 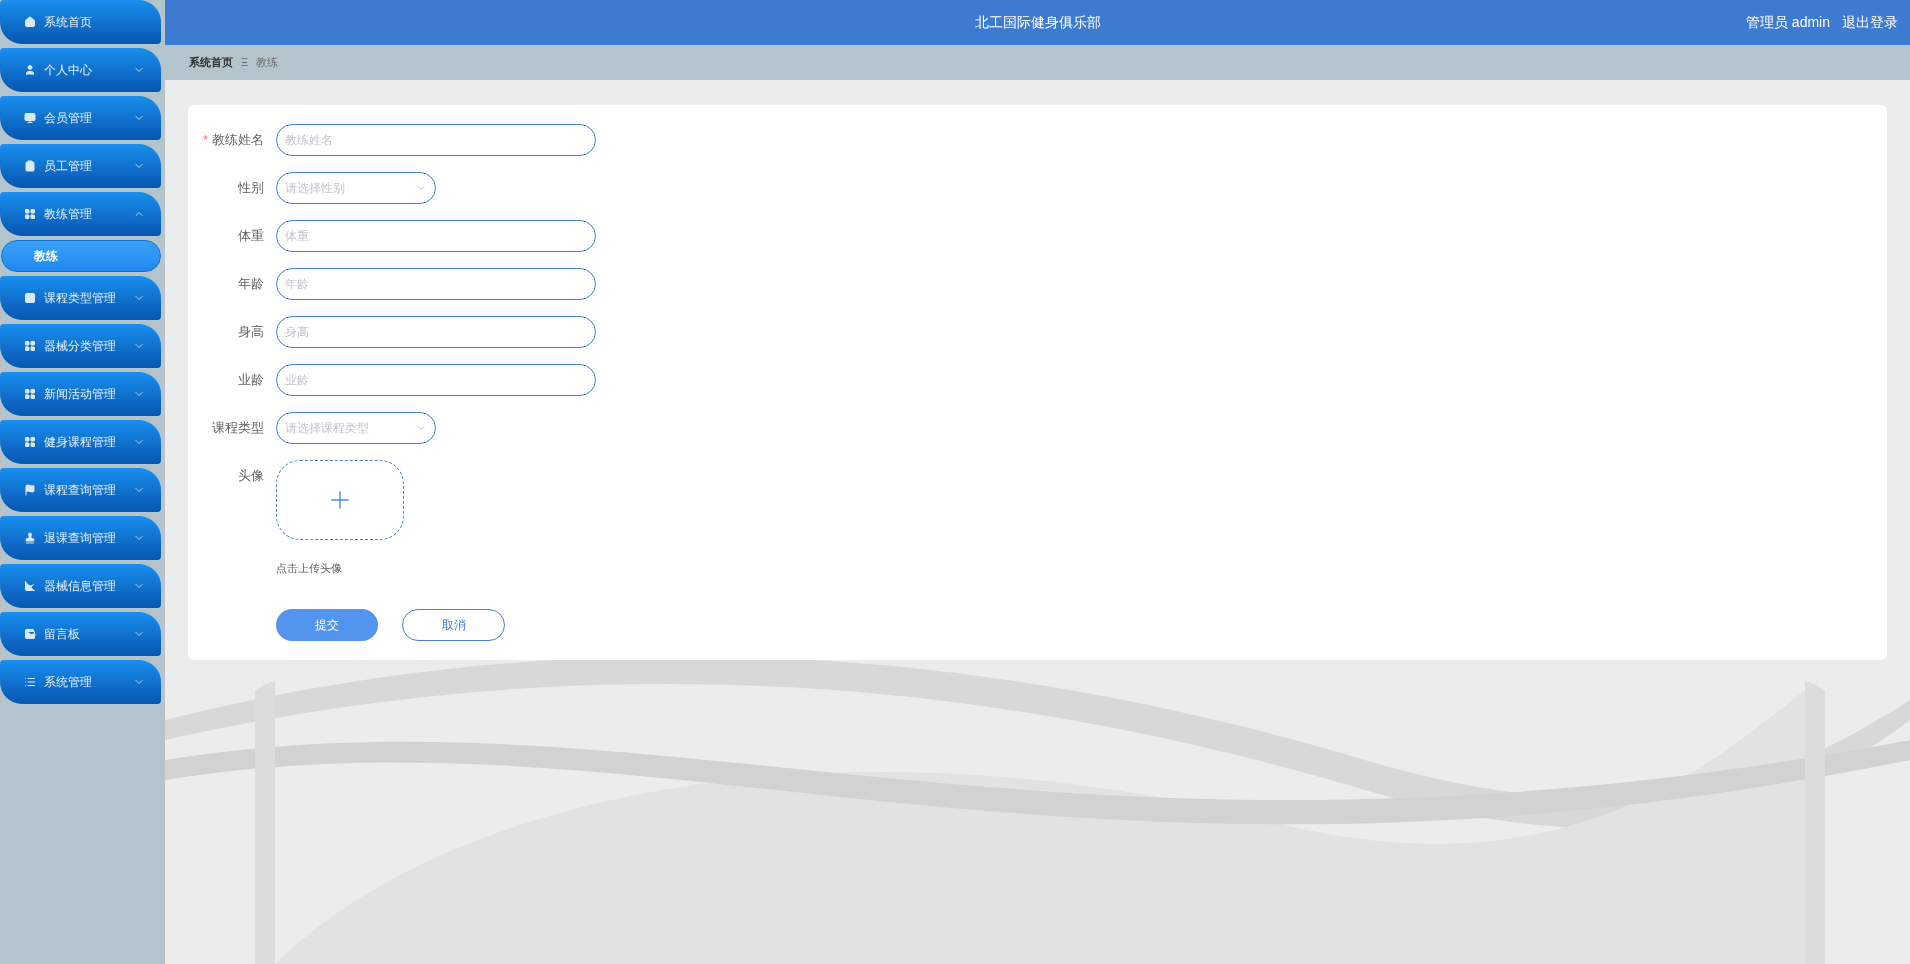 What do you see at coordinates (436, 380) in the screenshot?
I see `input-field: 业龄` at bounding box center [436, 380].